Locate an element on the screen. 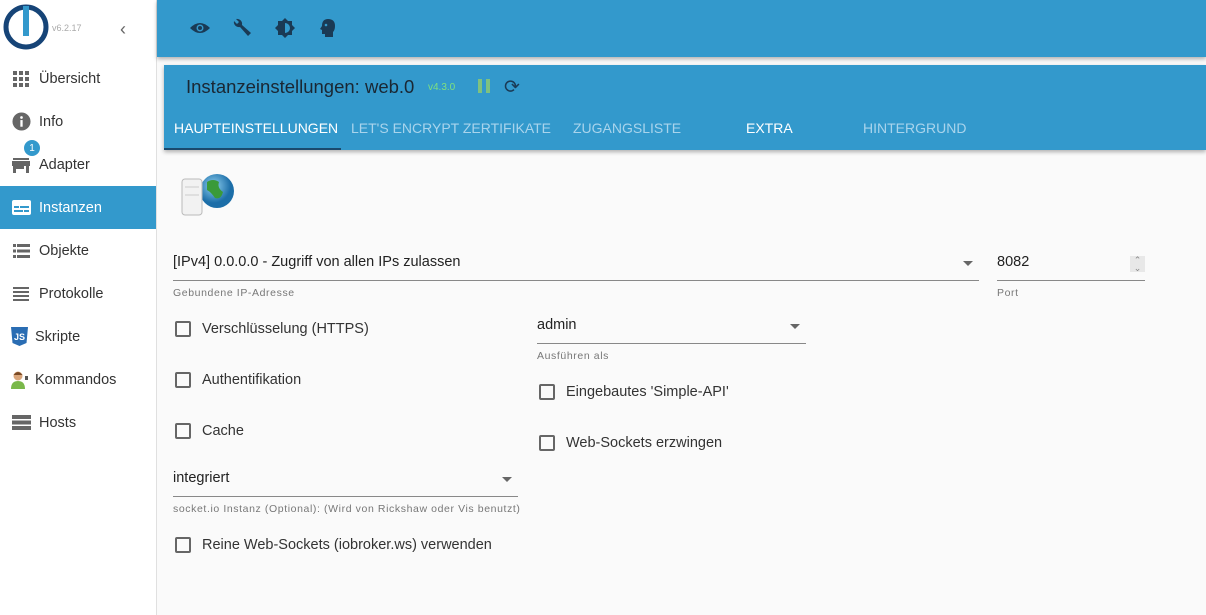  tab-extra: EXTRA is located at coordinates (769, 128).